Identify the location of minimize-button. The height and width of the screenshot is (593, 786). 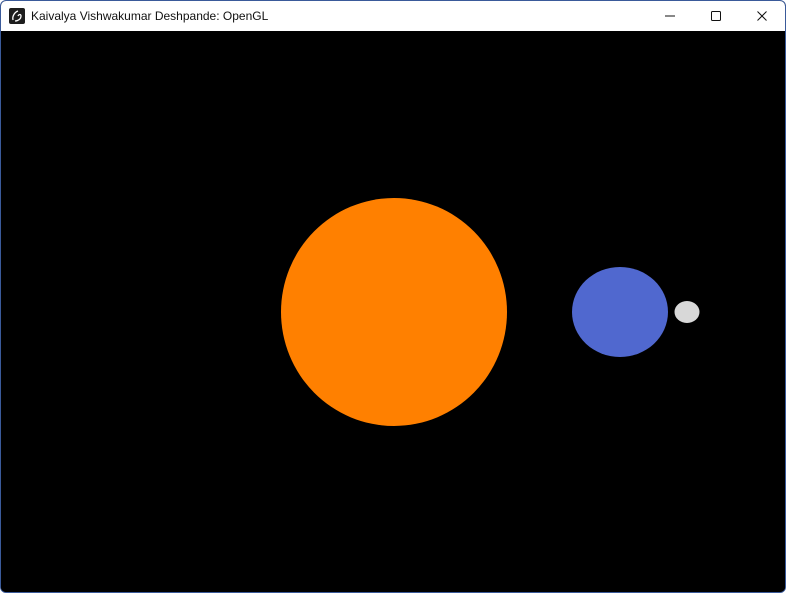
(670, 16).